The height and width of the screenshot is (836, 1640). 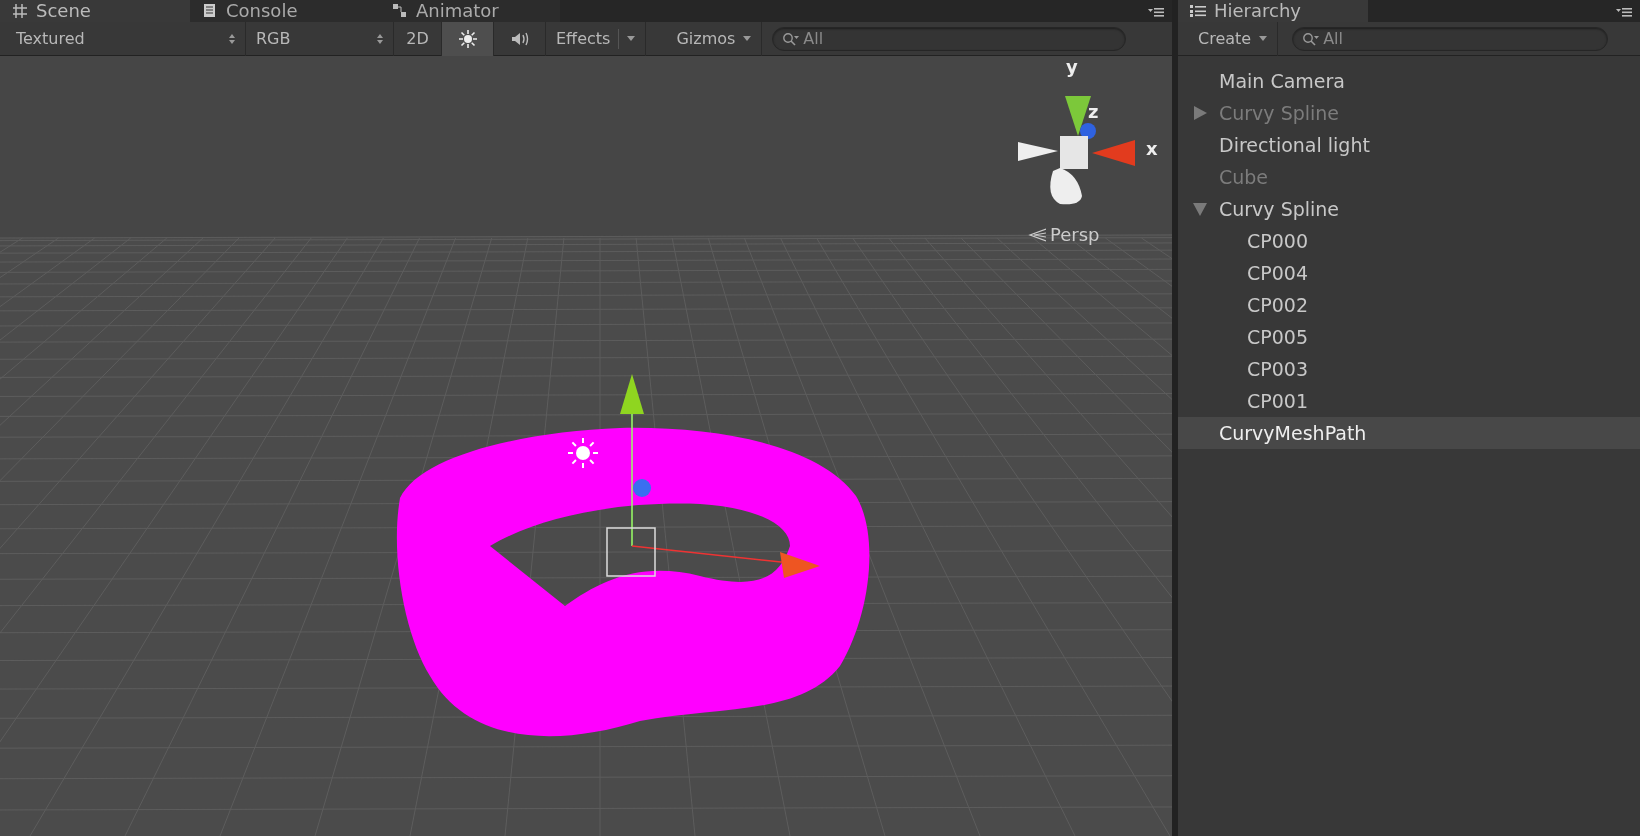 I want to click on orientation-gizmo, so click(x=1076, y=150).